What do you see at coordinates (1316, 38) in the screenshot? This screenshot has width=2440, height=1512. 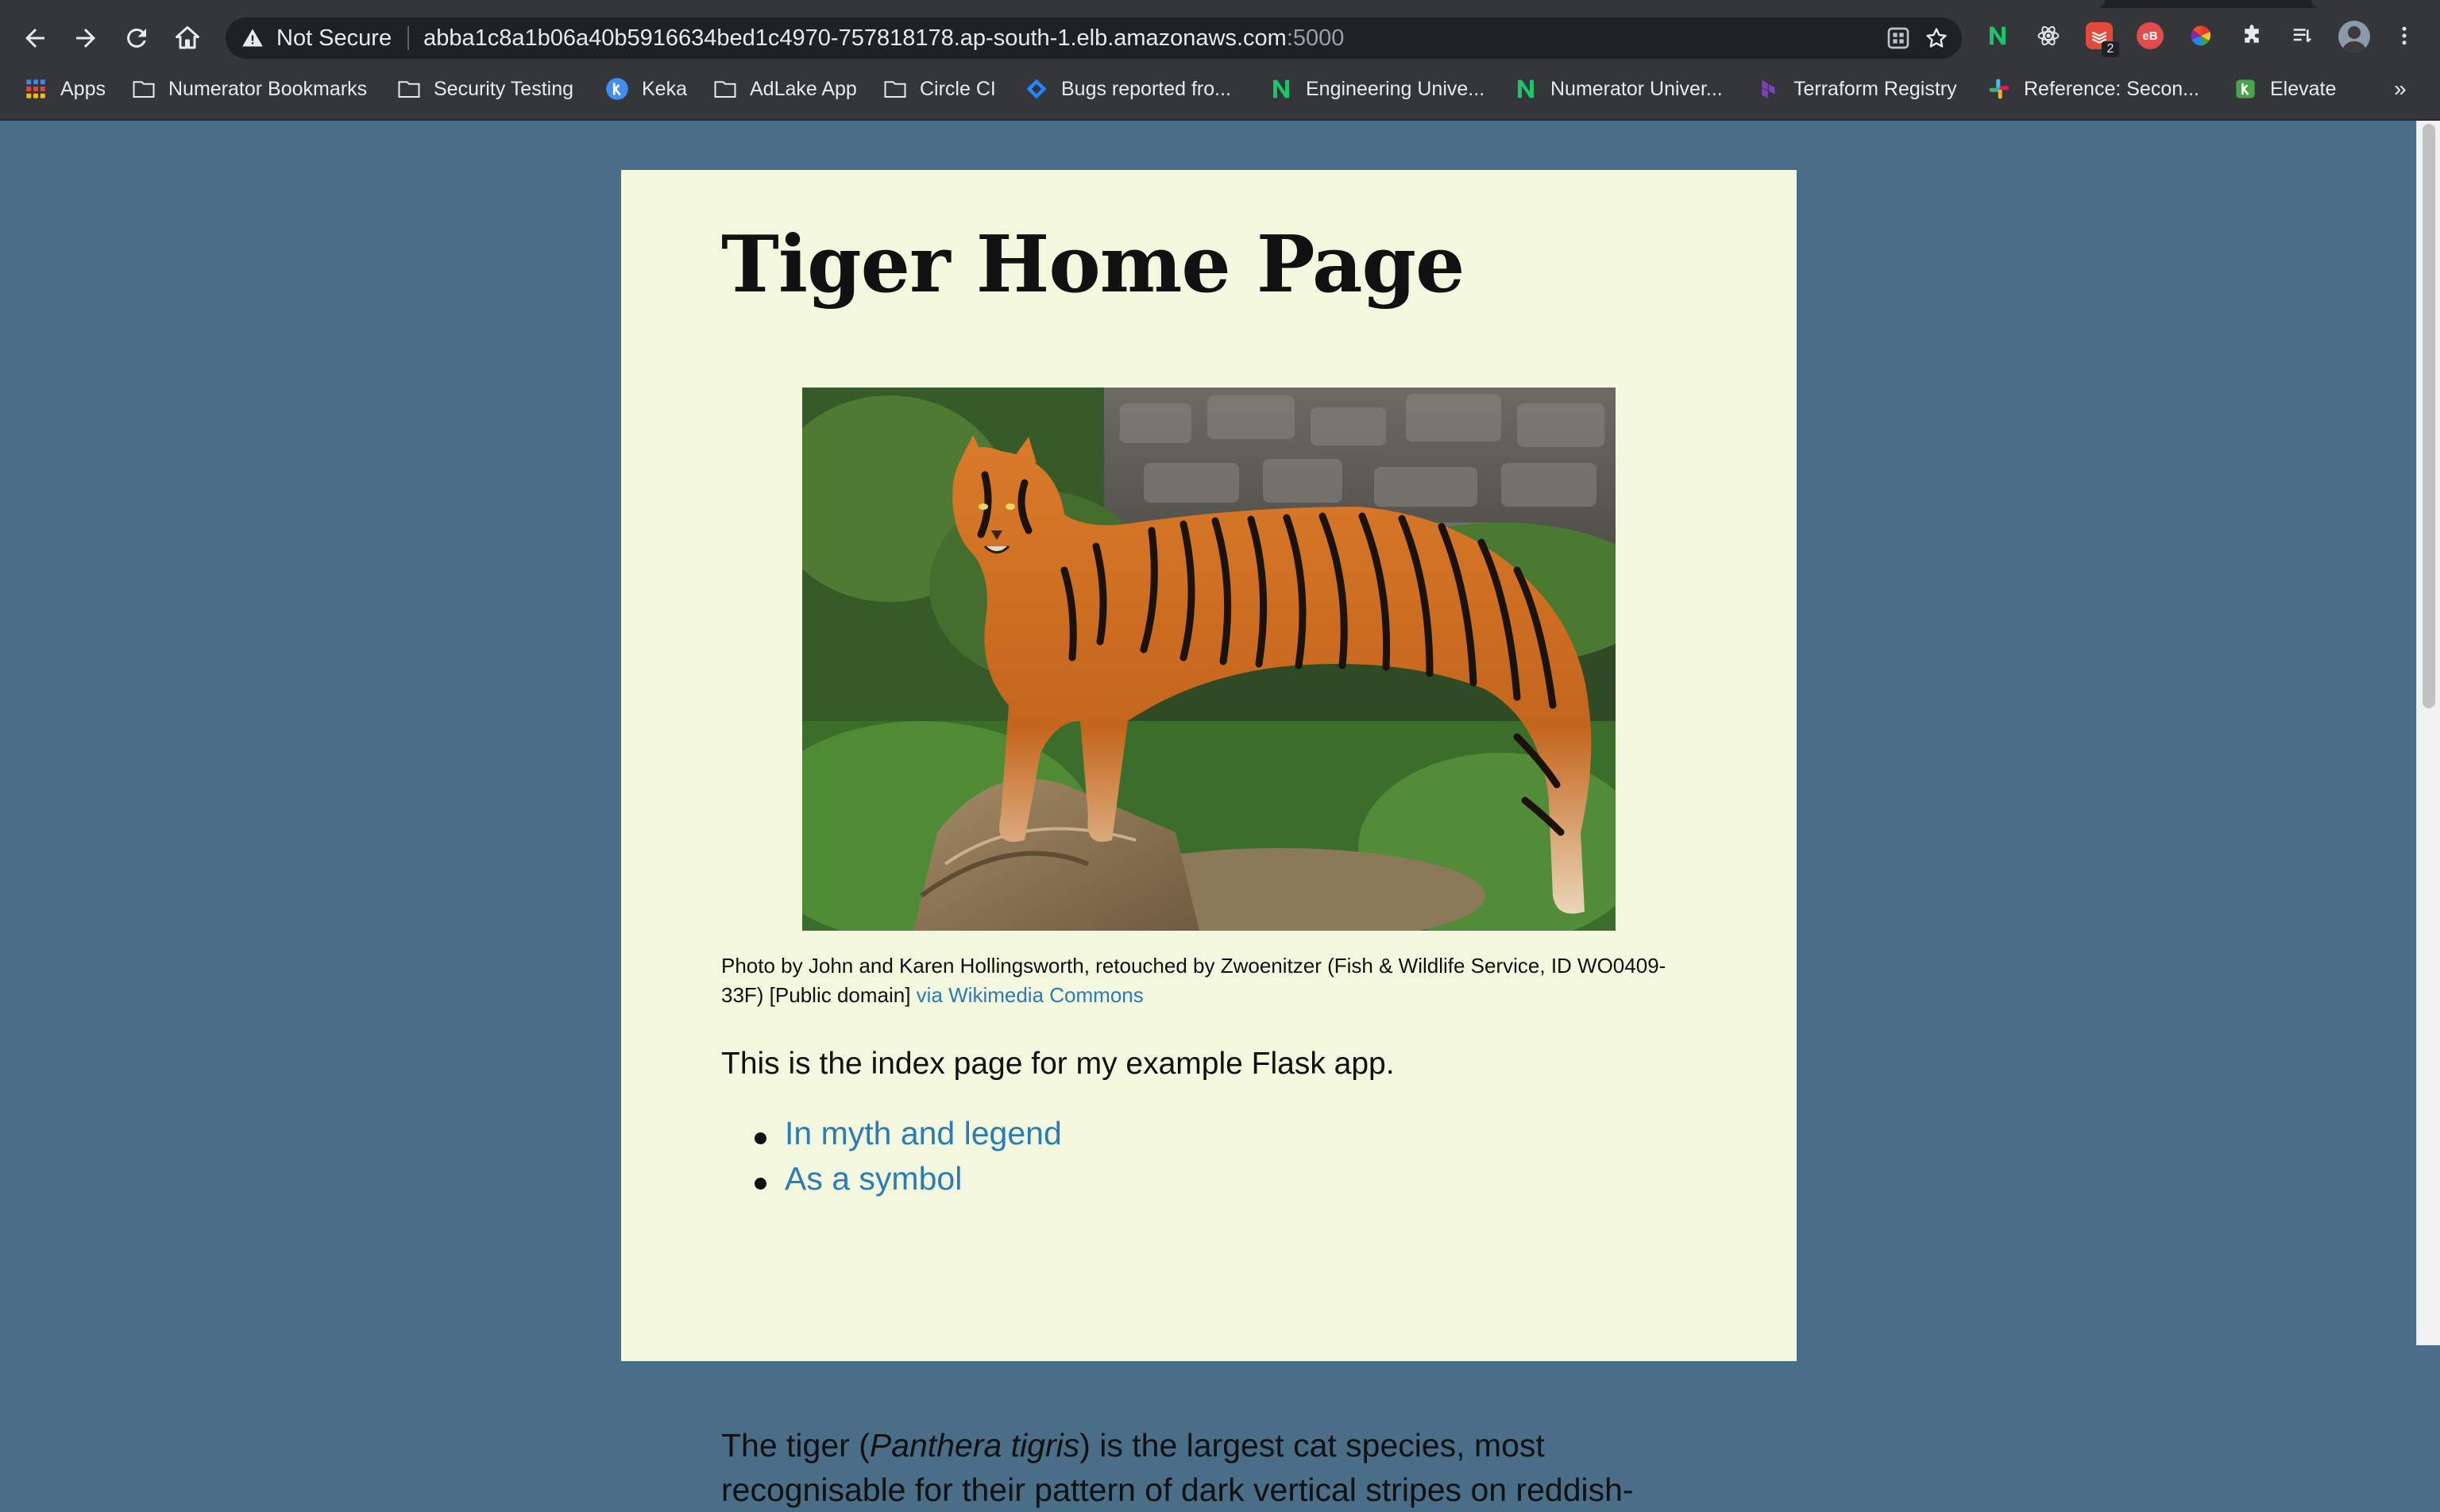 I see `url-port: :5000` at bounding box center [1316, 38].